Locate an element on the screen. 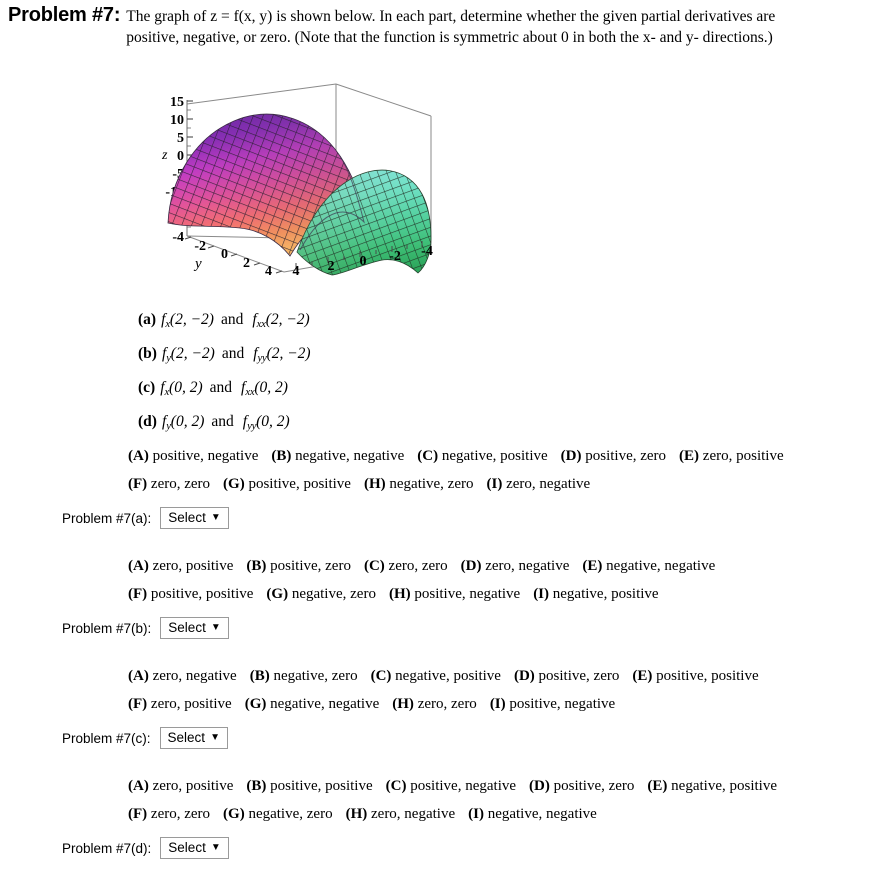 The width and height of the screenshot is (882, 870). x-tick-4: 4 is located at coordinates (296, 270).